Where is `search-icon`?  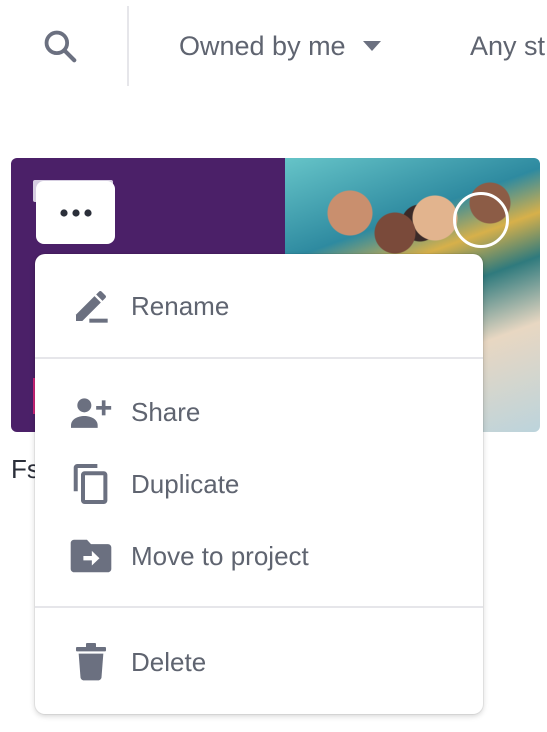 search-icon is located at coordinates (60, 46).